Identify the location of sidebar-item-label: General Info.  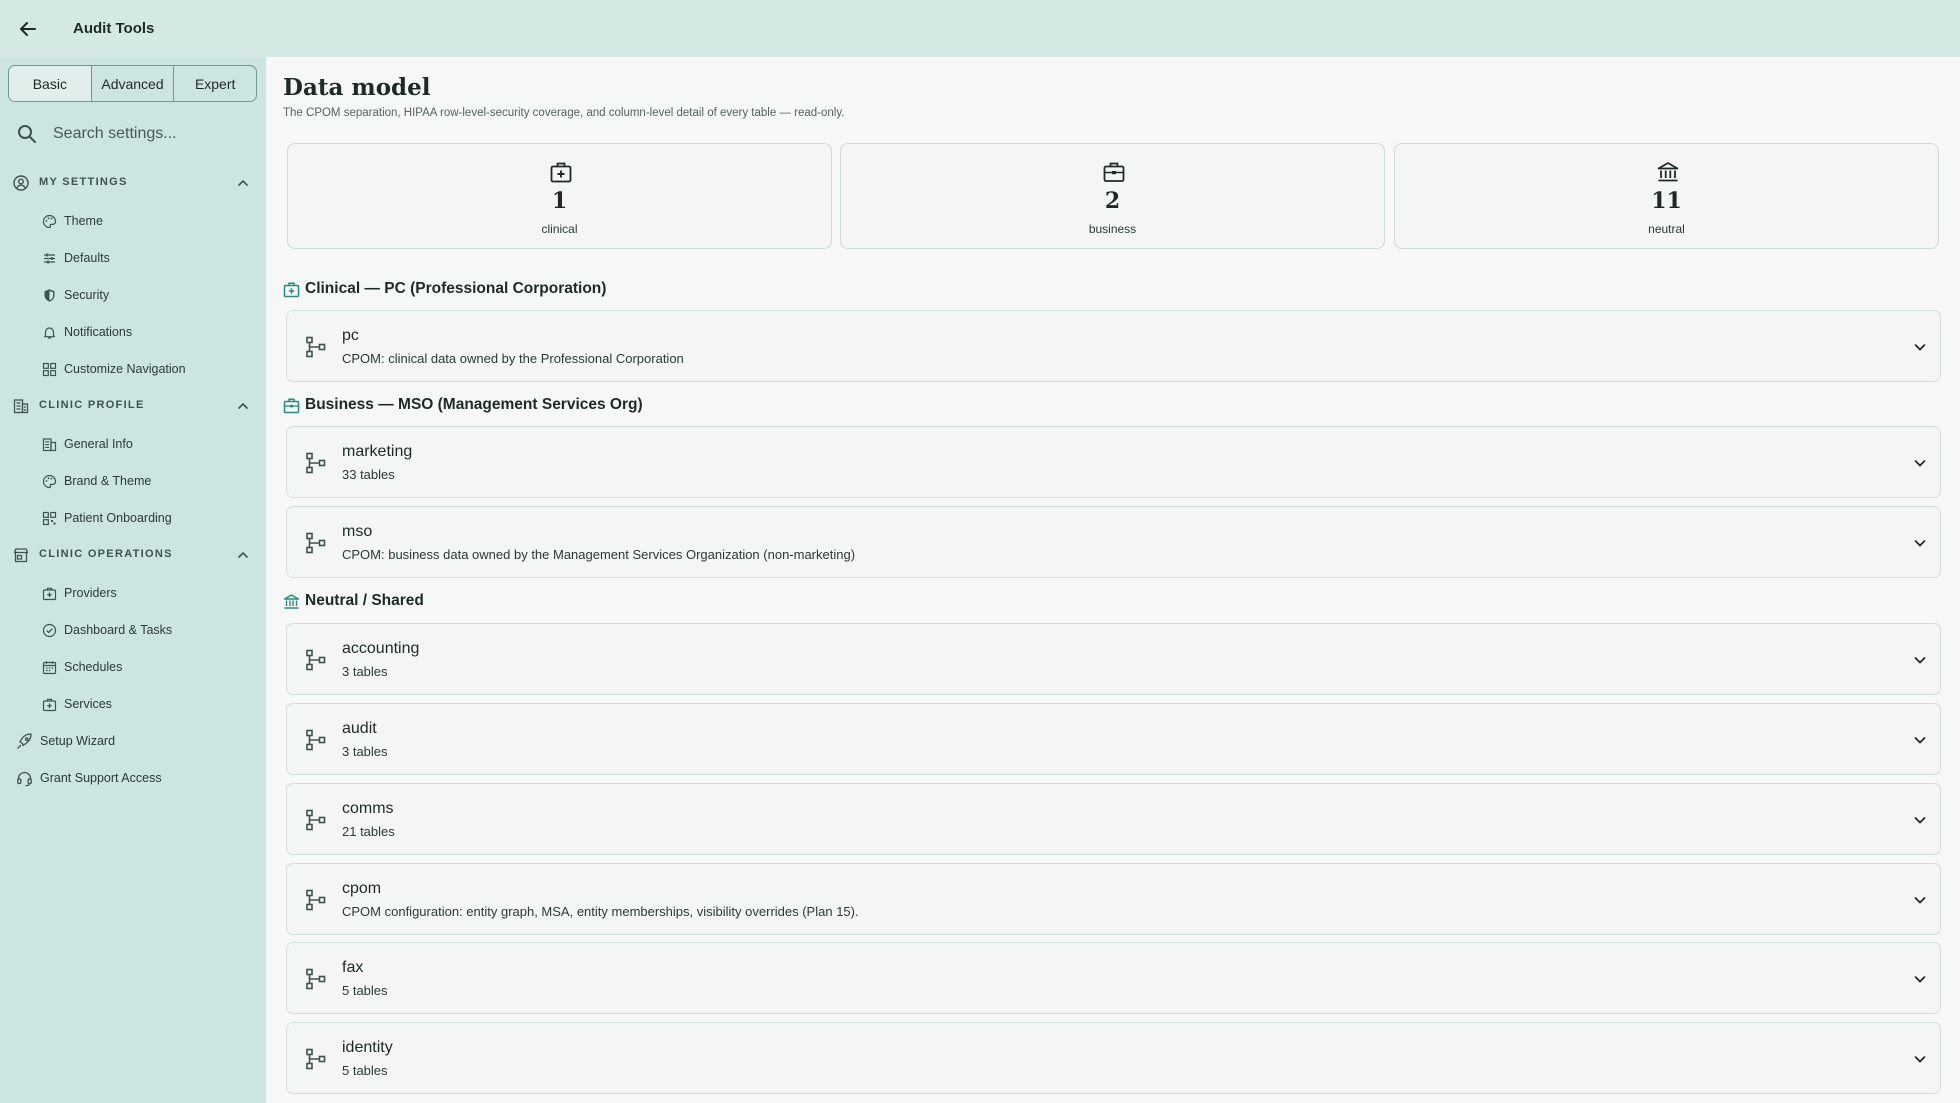
(98, 444).